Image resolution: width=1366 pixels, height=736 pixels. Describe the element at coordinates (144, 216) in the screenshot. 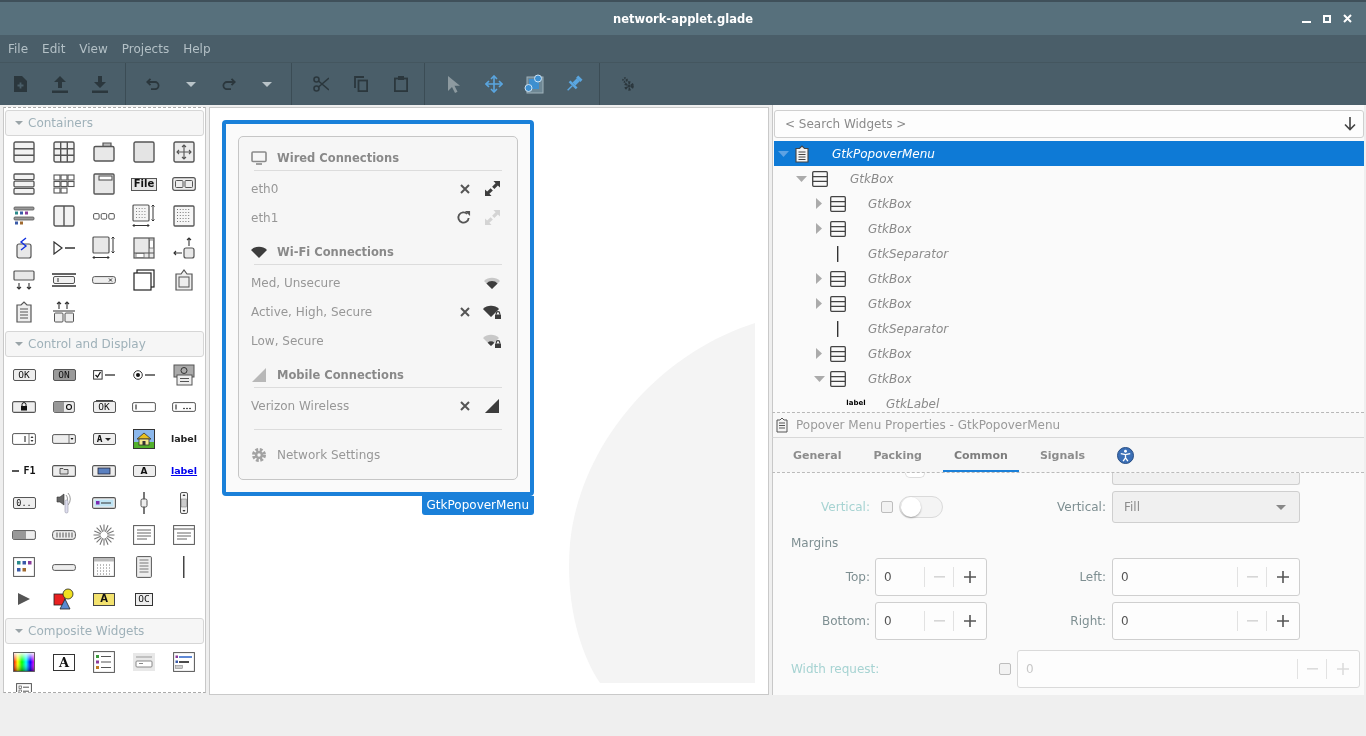

I see `viewport-icon` at that location.